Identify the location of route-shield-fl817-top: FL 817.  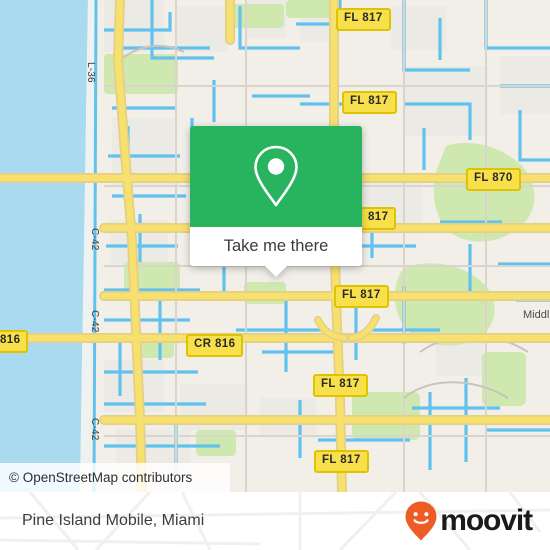
(363, 19).